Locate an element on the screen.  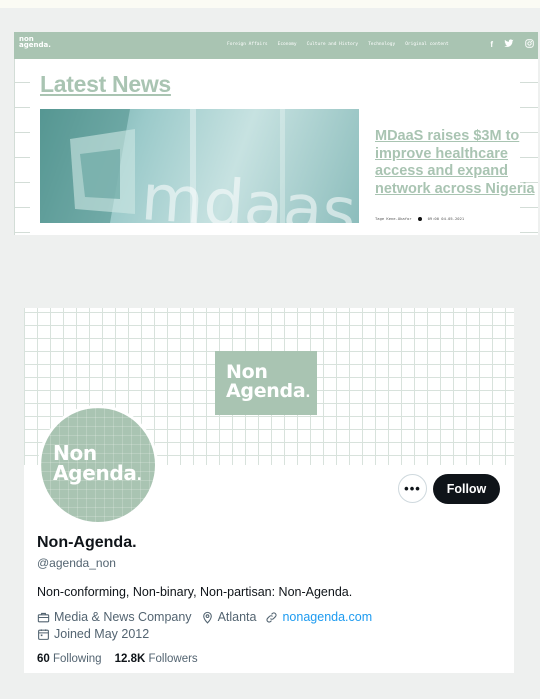
nav-link-original-content: Original content is located at coordinates (426, 44).